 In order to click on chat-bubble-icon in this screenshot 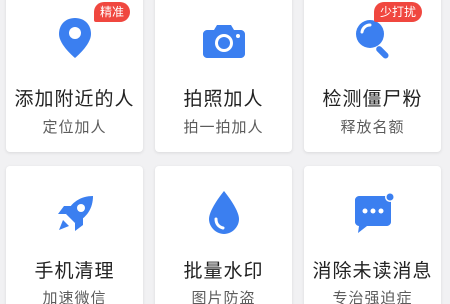, I will do `click(373, 214)`.